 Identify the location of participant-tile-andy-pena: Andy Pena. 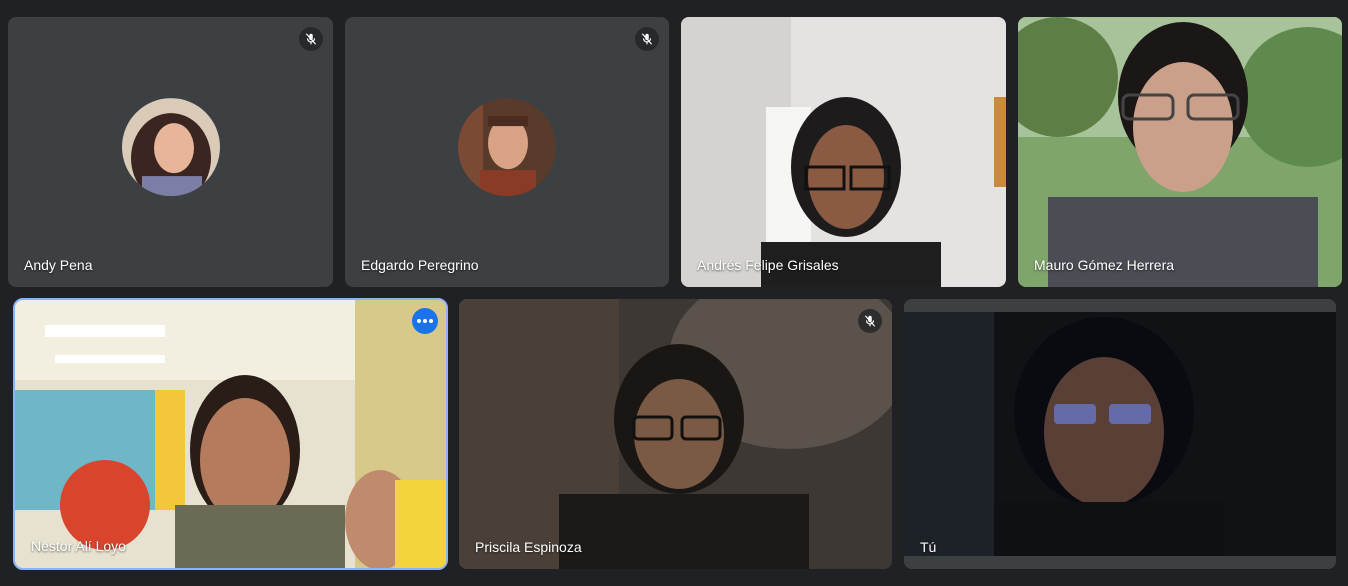
(170, 152).